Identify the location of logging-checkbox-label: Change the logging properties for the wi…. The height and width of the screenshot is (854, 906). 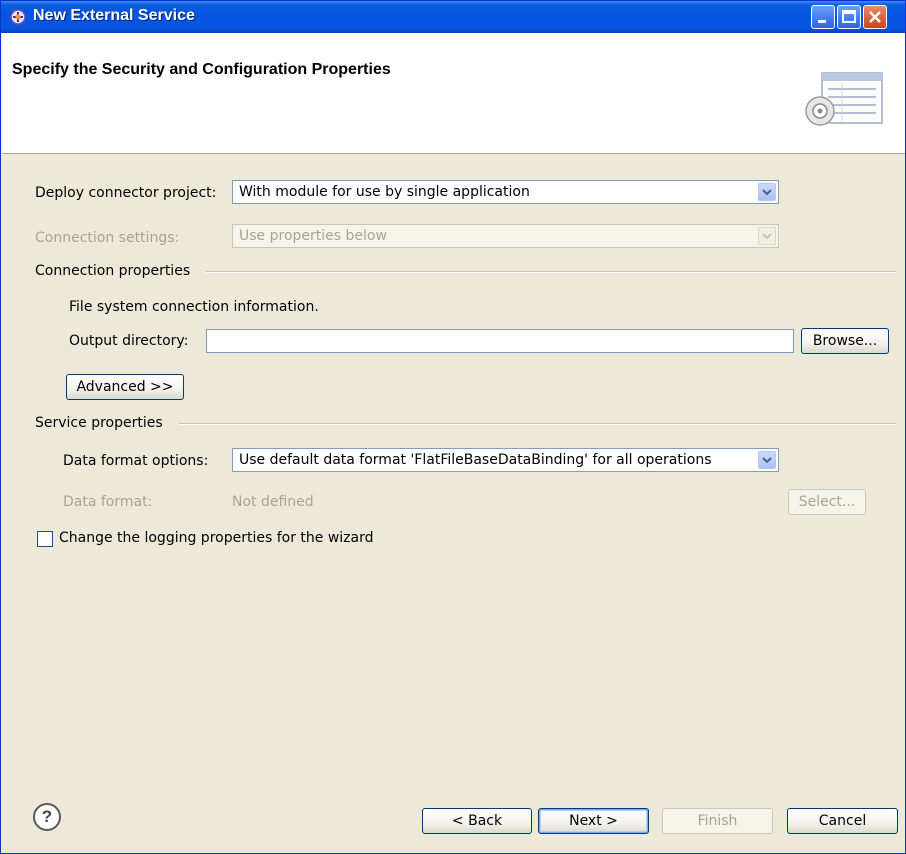
(216, 538).